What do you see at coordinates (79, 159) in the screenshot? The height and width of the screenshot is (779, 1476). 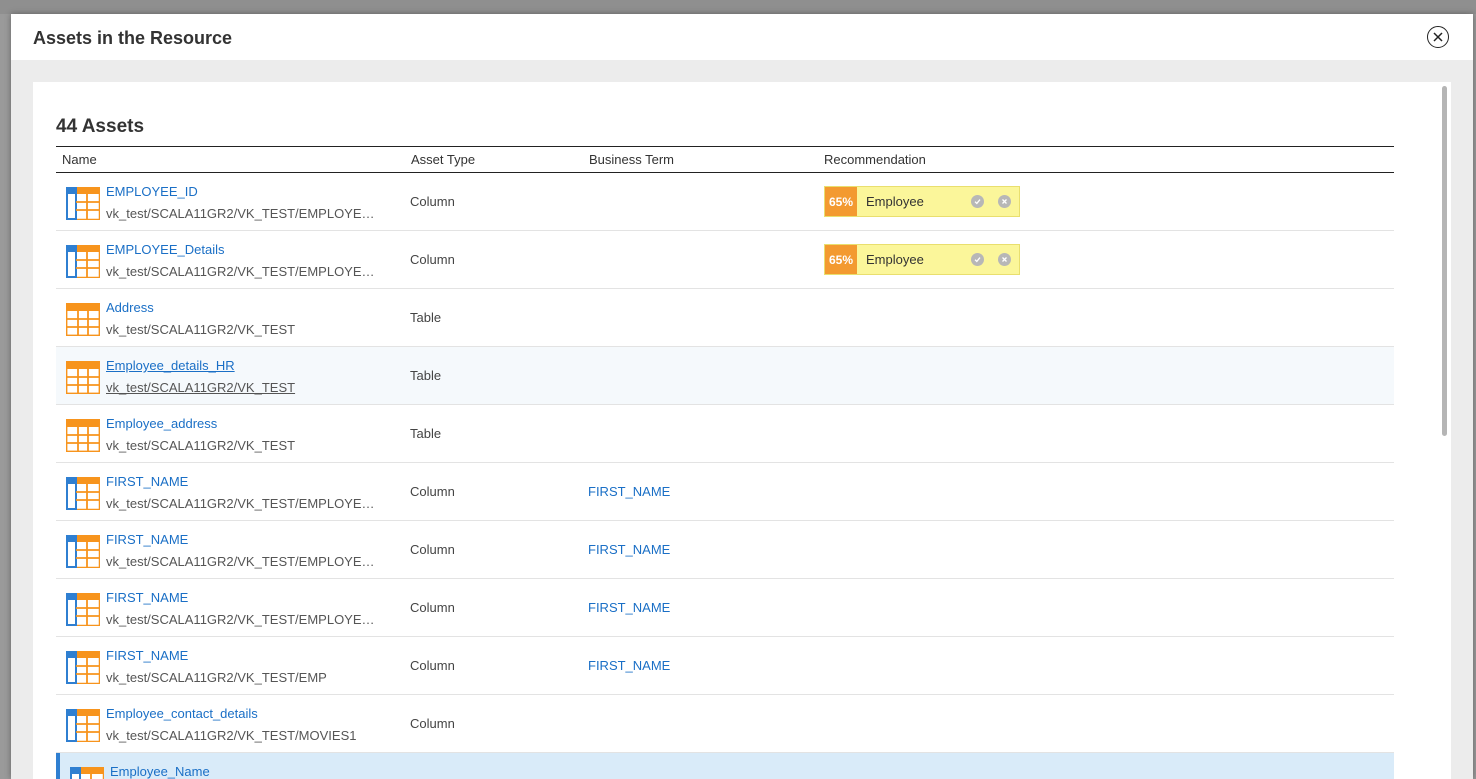 I see `column-header-name: Name` at bounding box center [79, 159].